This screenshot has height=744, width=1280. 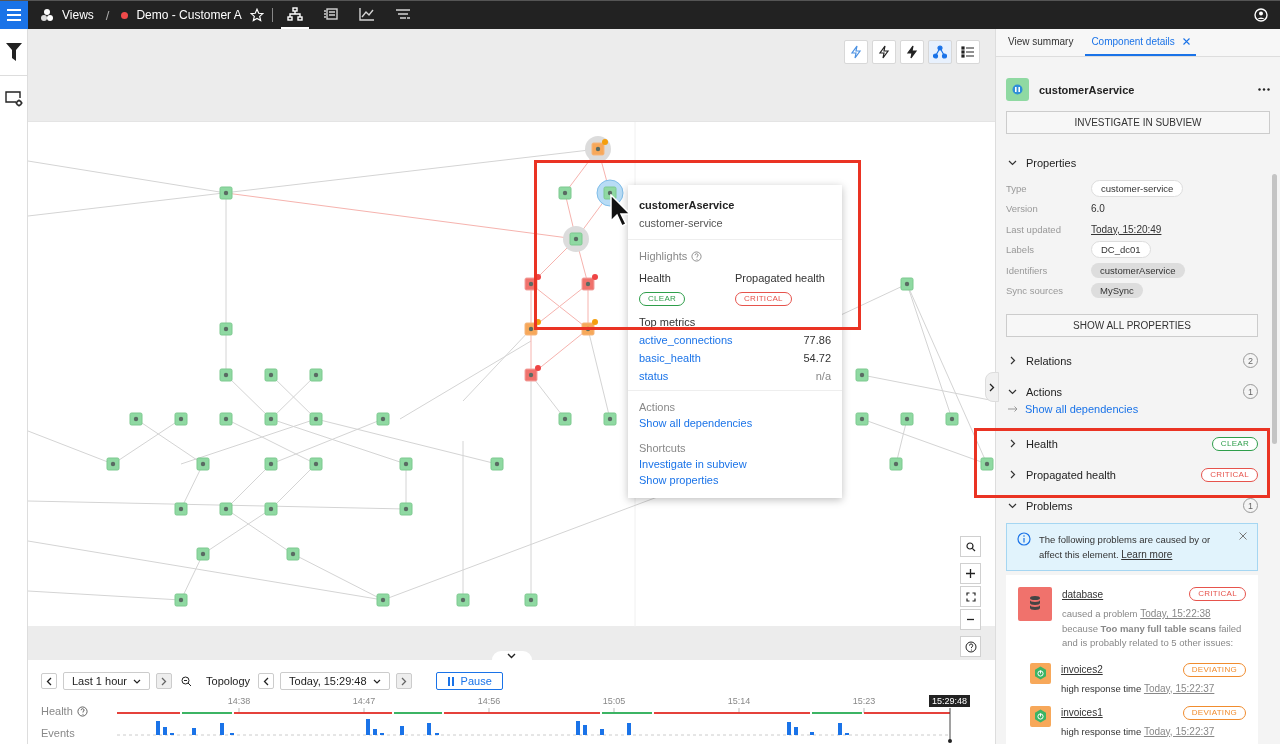 What do you see at coordinates (1147, 554) in the screenshot?
I see `learn-more-link: Learn more` at bounding box center [1147, 554].